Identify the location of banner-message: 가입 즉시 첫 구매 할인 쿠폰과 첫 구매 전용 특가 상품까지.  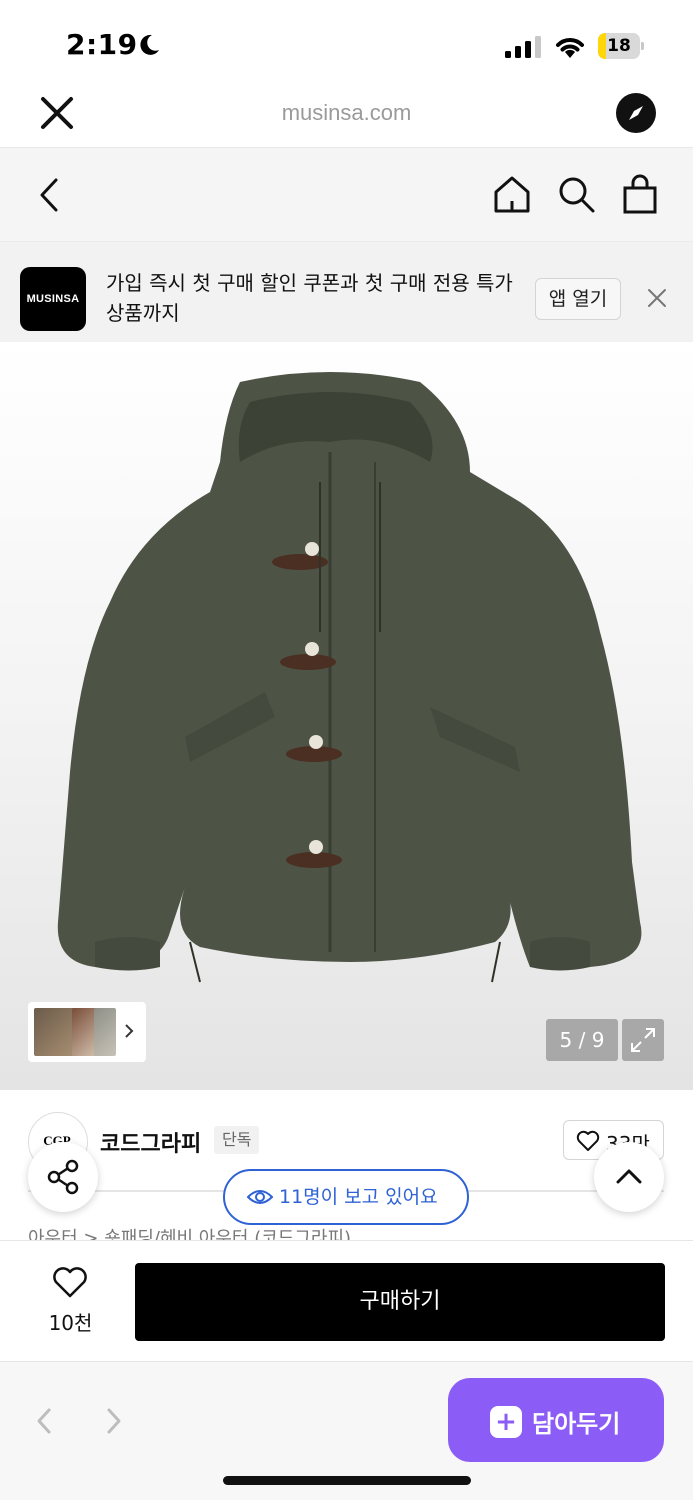
(309, 298).